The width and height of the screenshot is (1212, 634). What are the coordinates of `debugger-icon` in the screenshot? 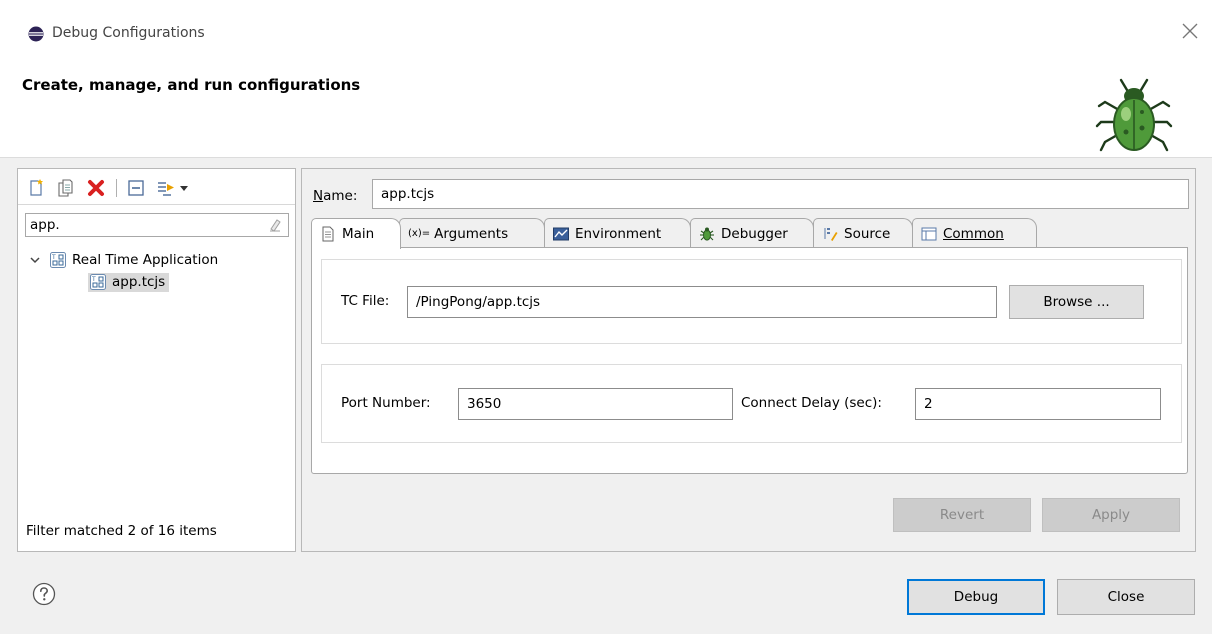 It's located at (707, 233).